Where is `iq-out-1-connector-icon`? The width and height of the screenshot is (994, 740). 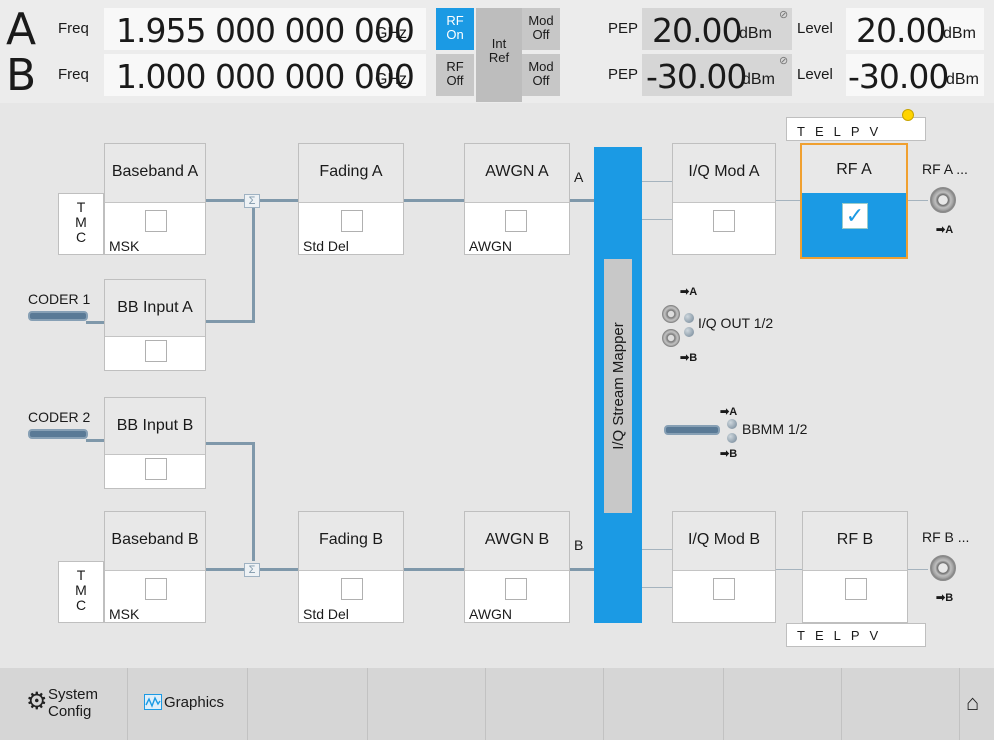
iq-out-1-connector-icon is located at coordinates (671, 314).